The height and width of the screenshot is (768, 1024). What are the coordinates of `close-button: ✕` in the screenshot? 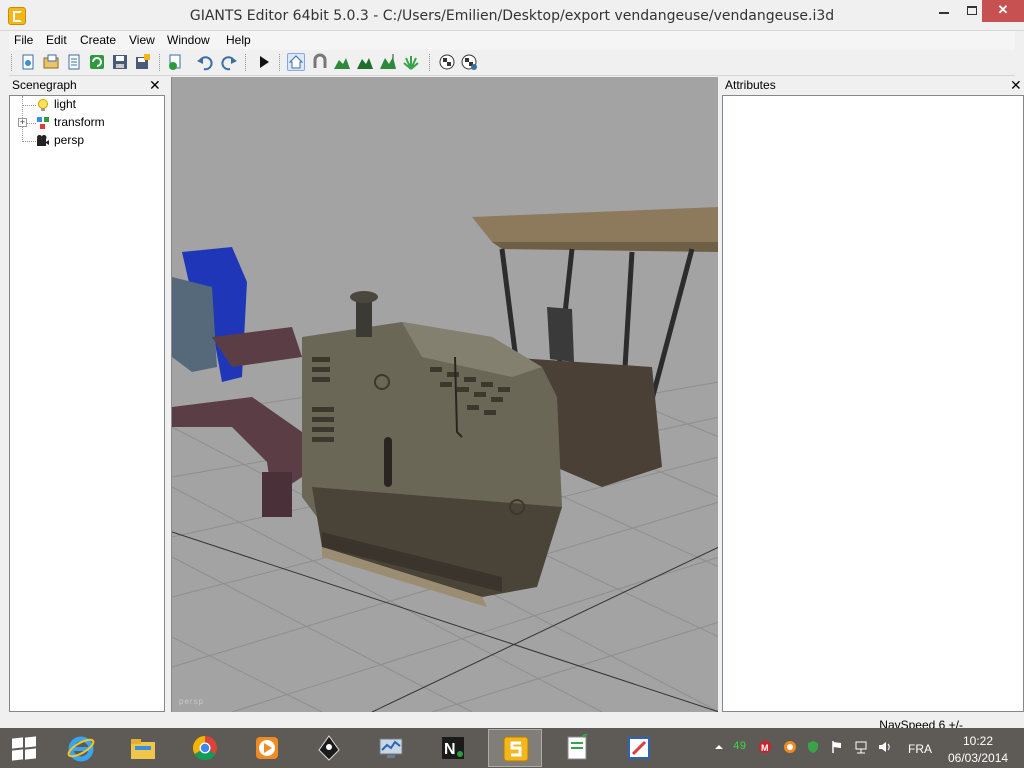 It's located at (1003, 11).